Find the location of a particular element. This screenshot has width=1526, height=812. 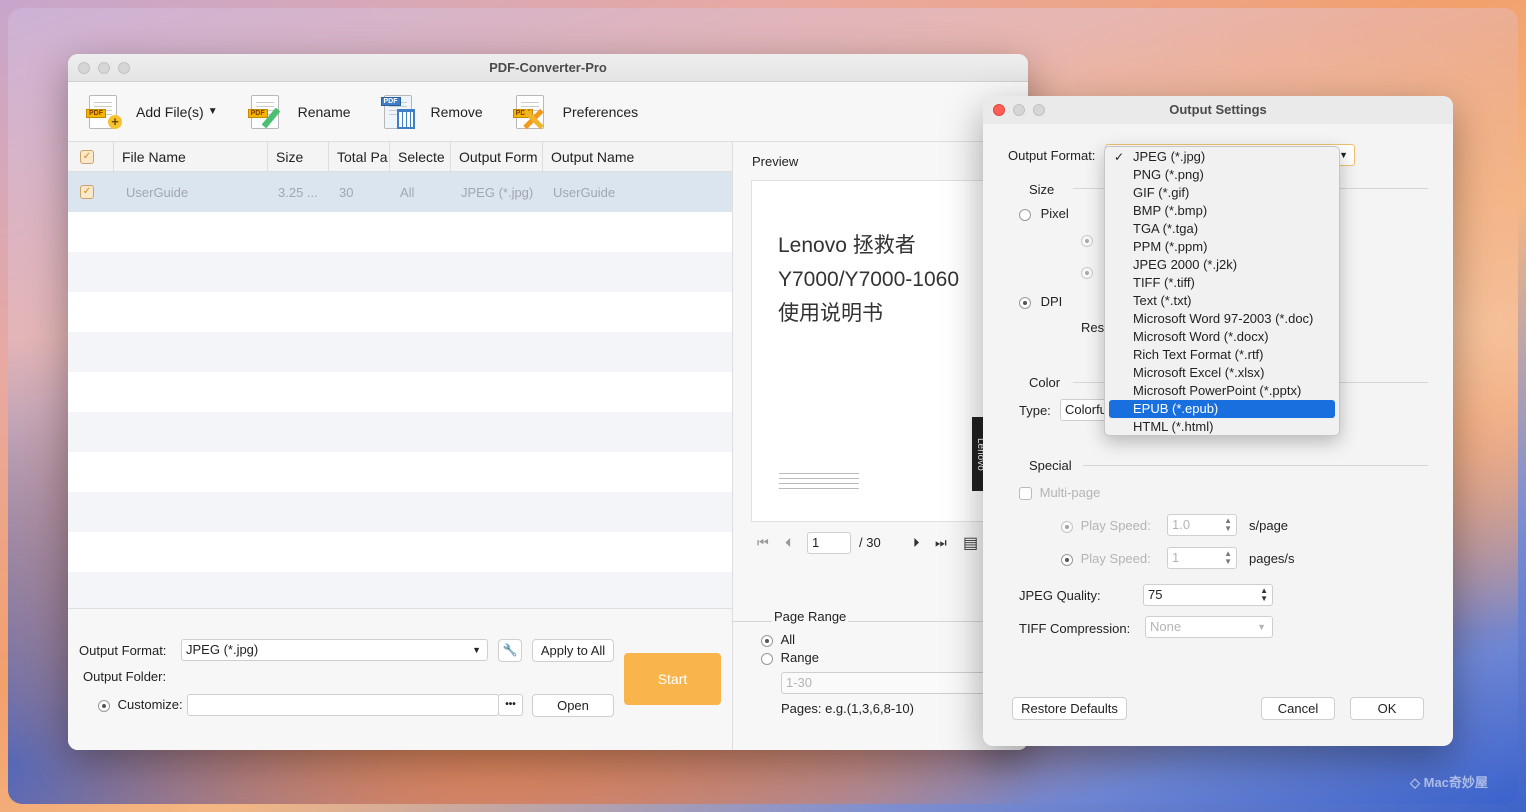

row-checkbox: ✓ is located at coordinates (87, 192).